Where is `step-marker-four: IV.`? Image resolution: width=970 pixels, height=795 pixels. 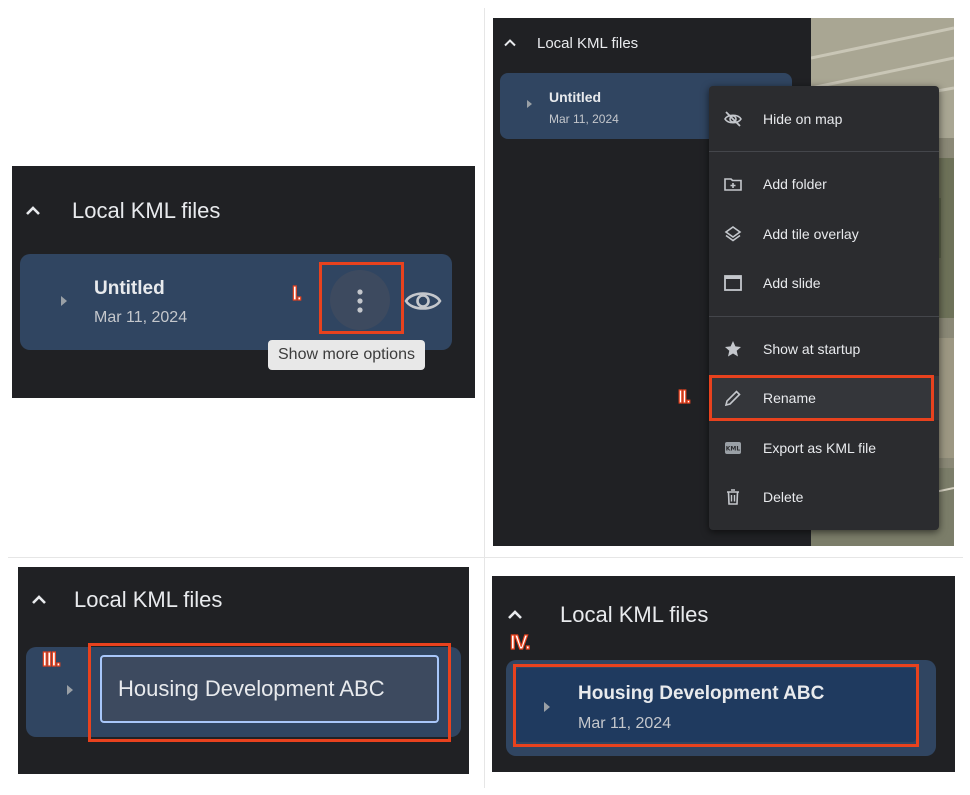 step-marker-four: IV. is located at coordinates (520, 642).